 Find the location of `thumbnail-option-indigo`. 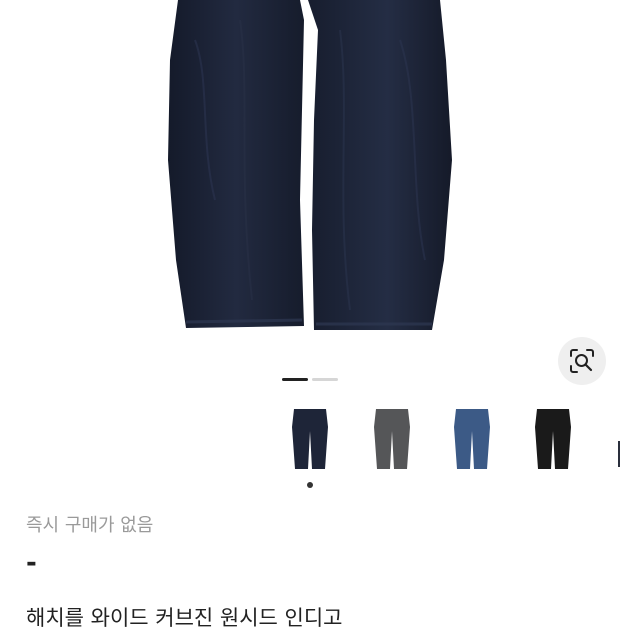

thumbnail-option-indigo is located at coordinates (310, 440).